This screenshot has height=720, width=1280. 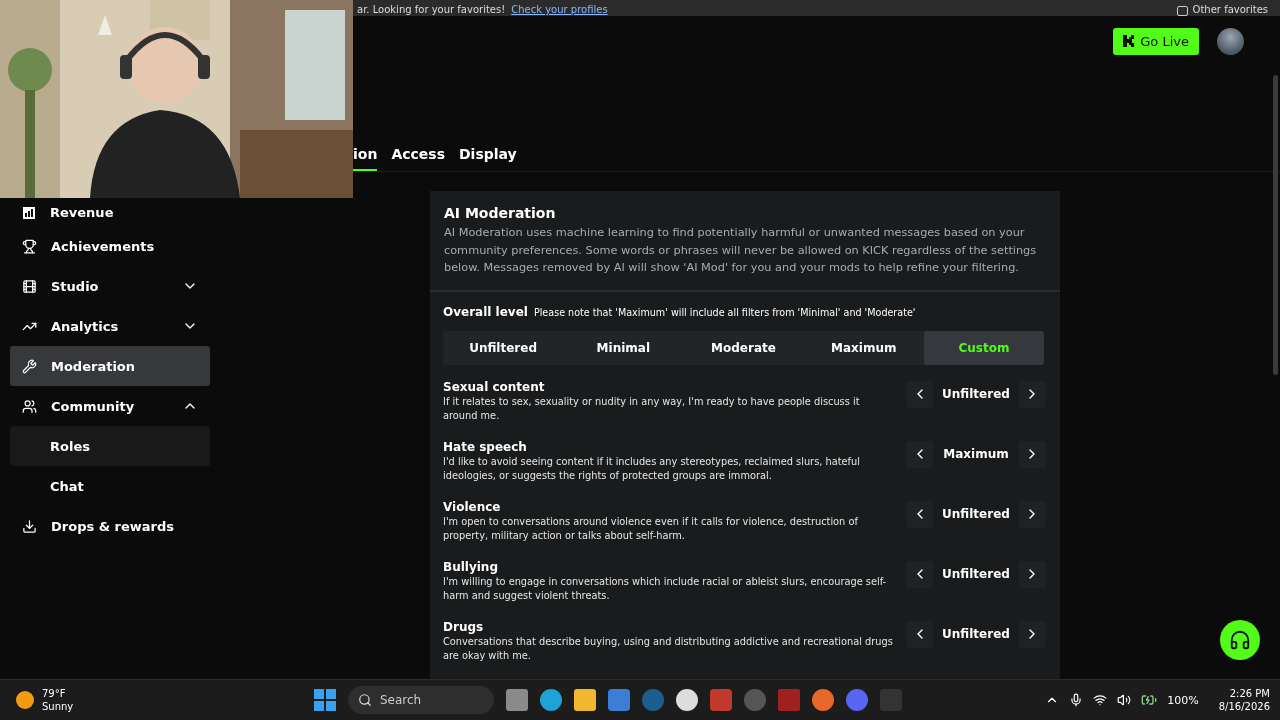 I want to click on sidebar-item: Chat, so click(x=110, y=486).